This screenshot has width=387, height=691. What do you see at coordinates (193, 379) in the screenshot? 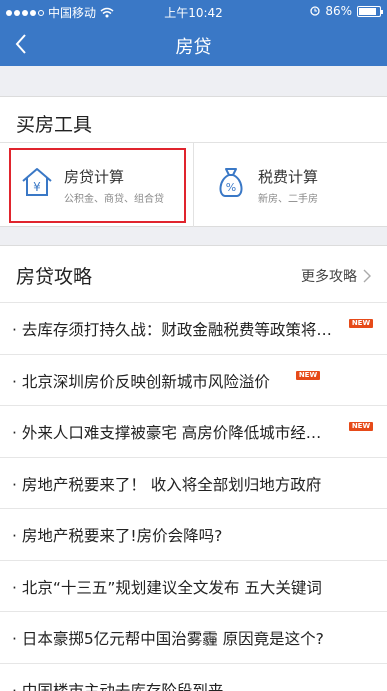
I see `article-item: · 北京深圳房价反映创新城市风险溢价 NEW` at bounding box center [193, 379].